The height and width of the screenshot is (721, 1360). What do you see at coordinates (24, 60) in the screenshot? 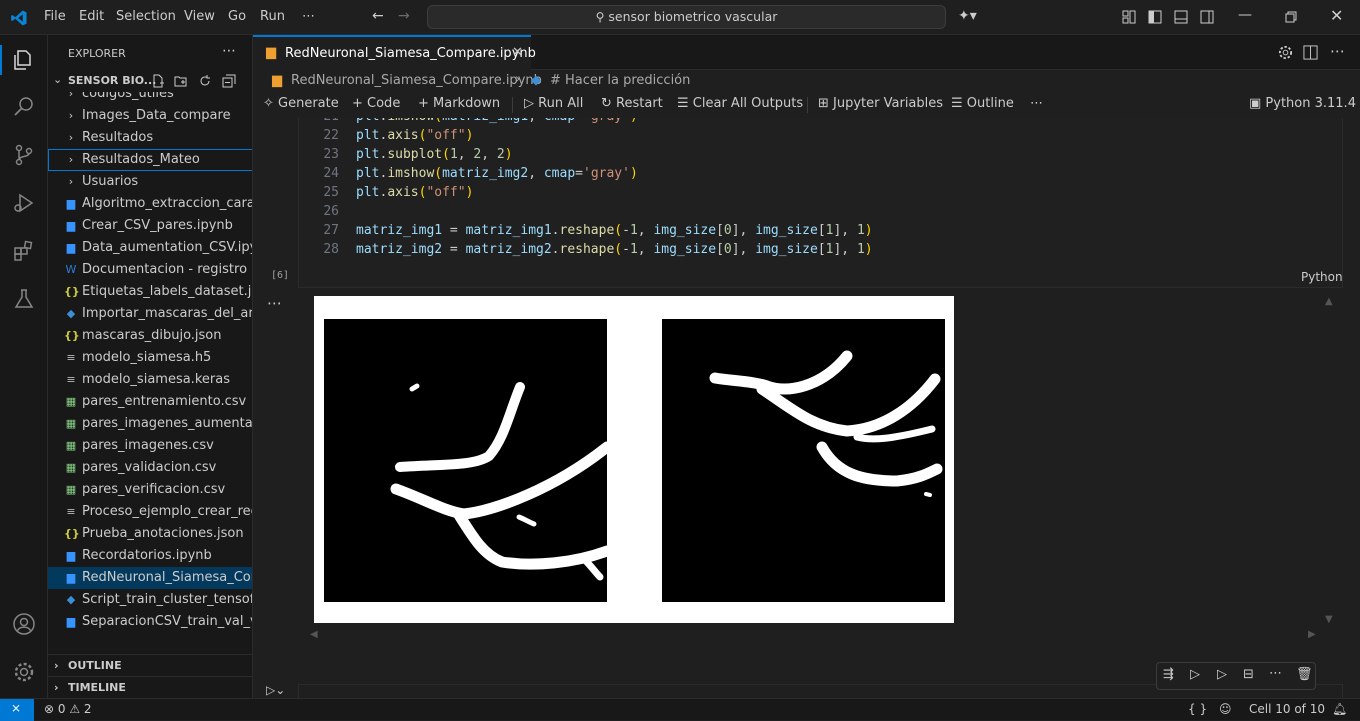
I see `explorer-icon` at bounding box center [24, 60].